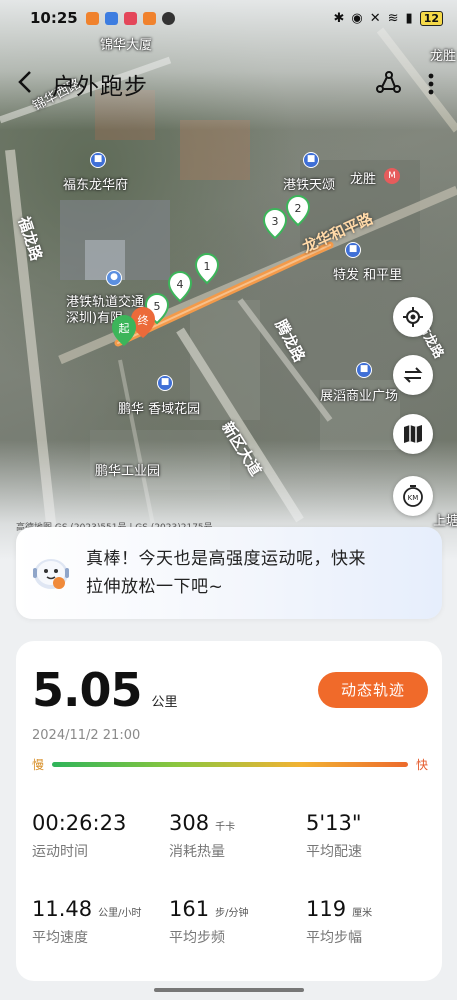 Image resolution: width=457 pixels, height=1000 pixels. I want to click on svg-text: 起, so click(124, 328).